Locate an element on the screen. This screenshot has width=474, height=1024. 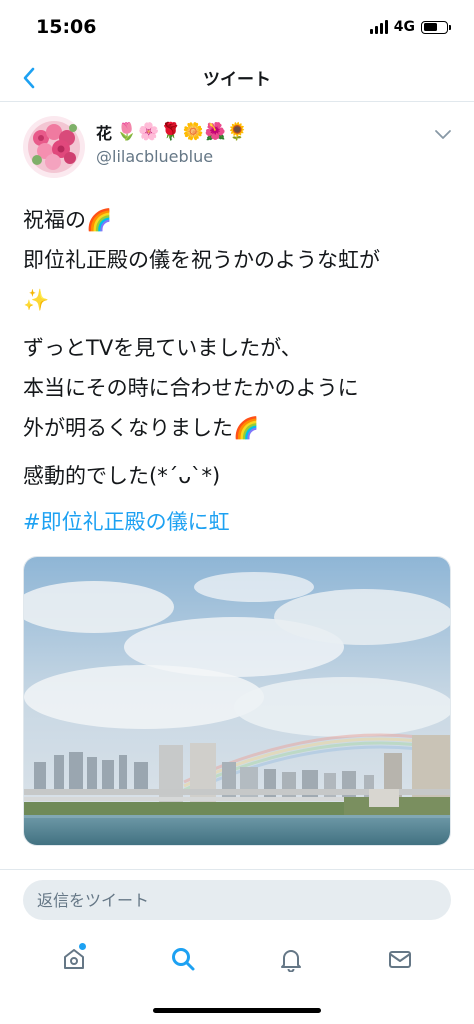
avatar is located at coordinates (54, 147).